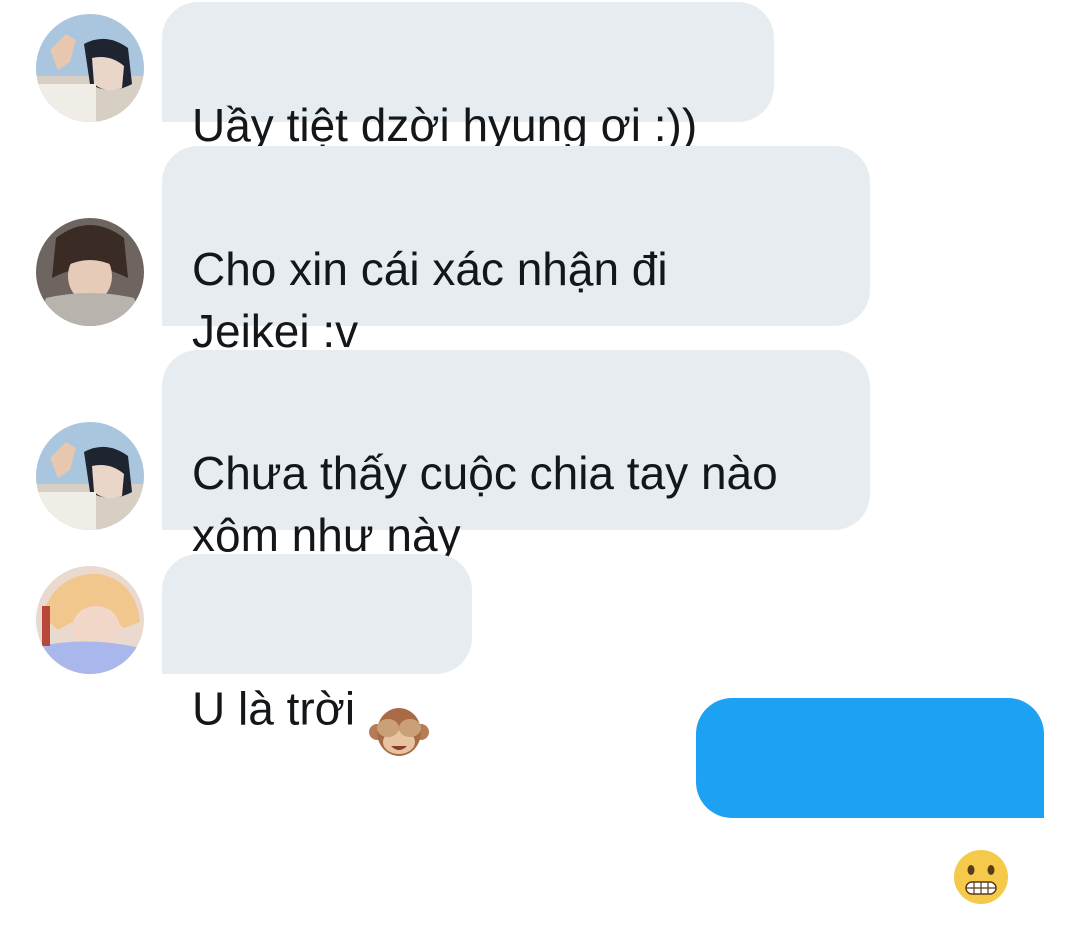  I want to click on message-bubble-3: Chưa thấy cuộc chia tay nào xôm như này, so click(516, 455).